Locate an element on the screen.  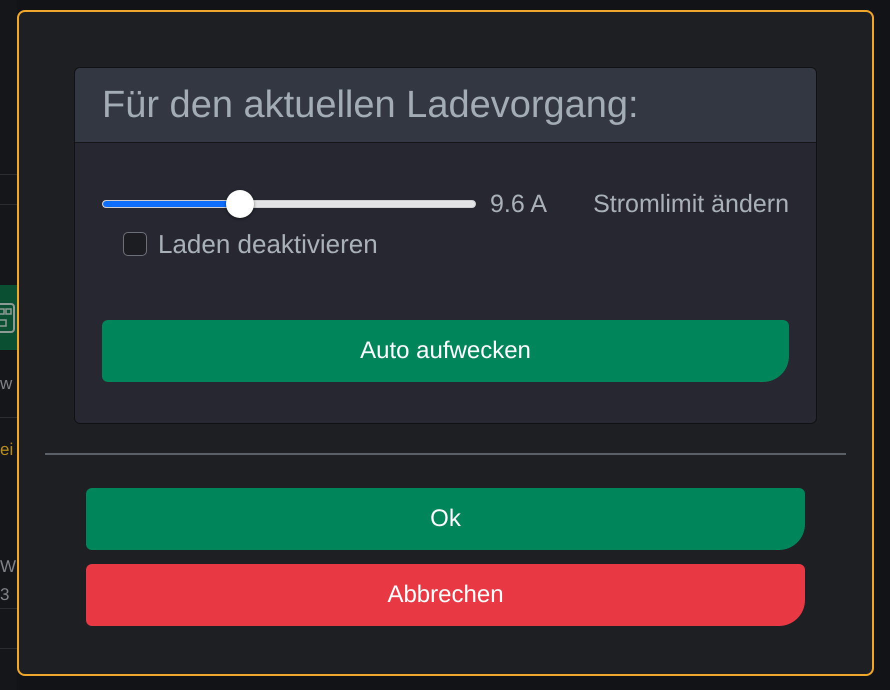
background-text: 3 is located at coordinates (5, 594).